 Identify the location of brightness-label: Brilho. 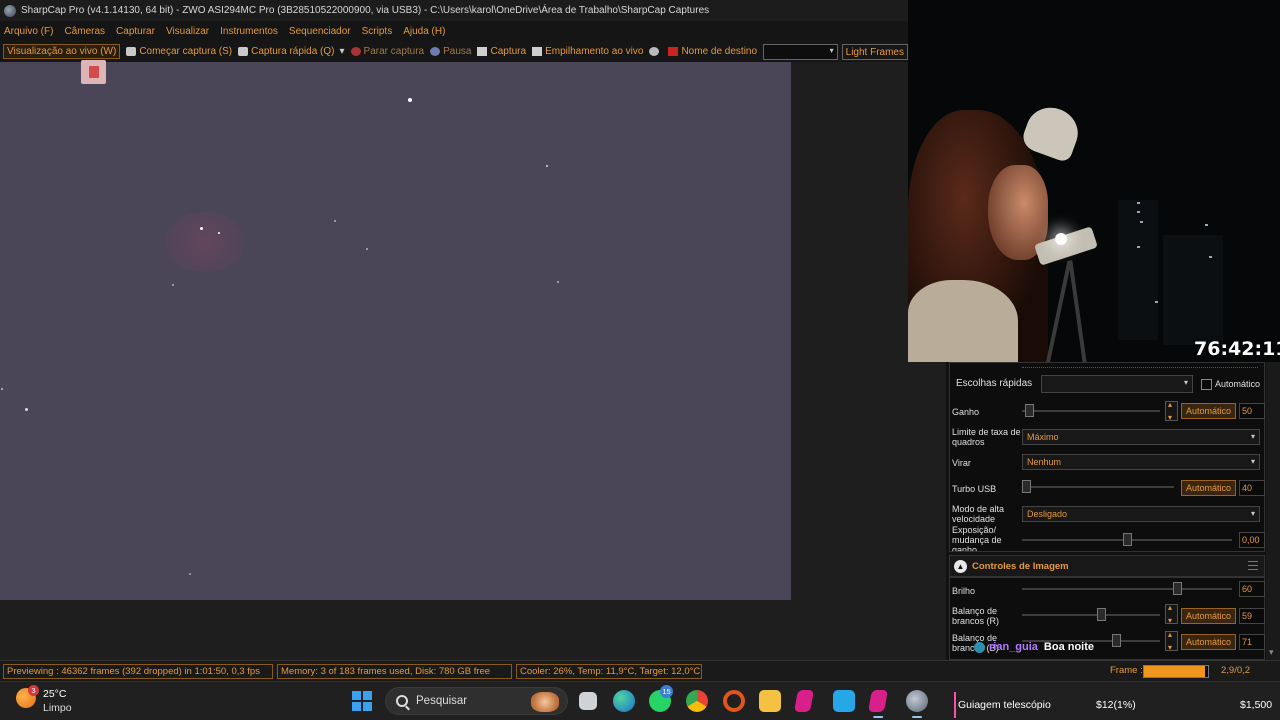
(964, 591).